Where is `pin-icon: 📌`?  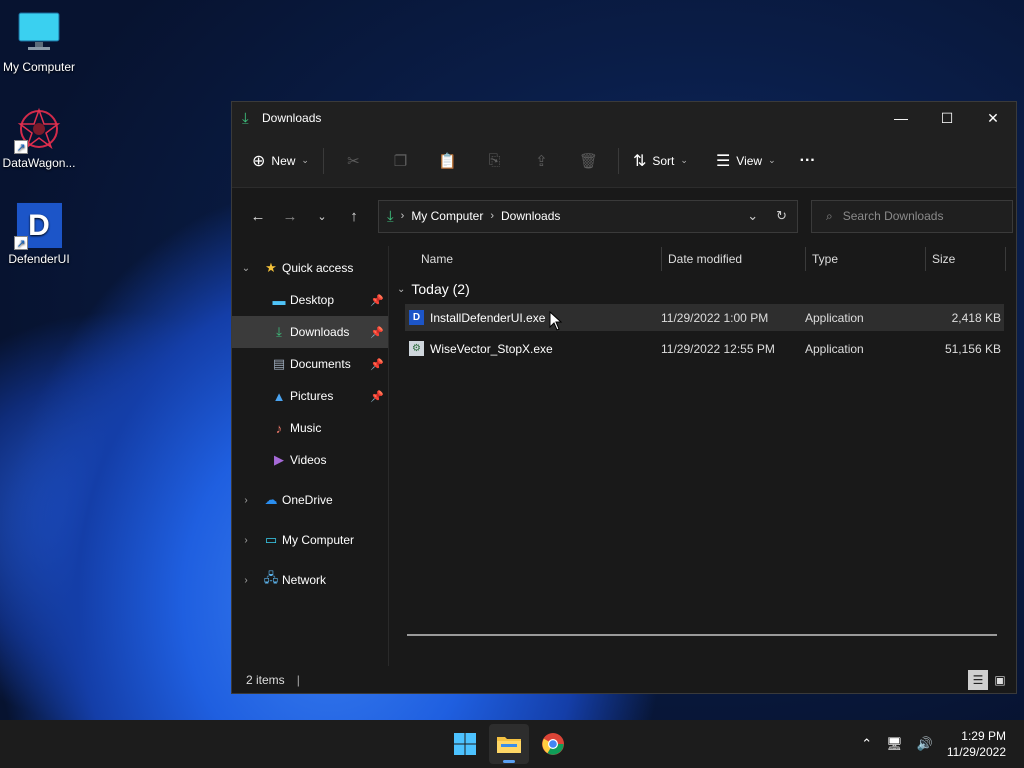
pin-icon: 📌 is located at coordinates (377, 364).